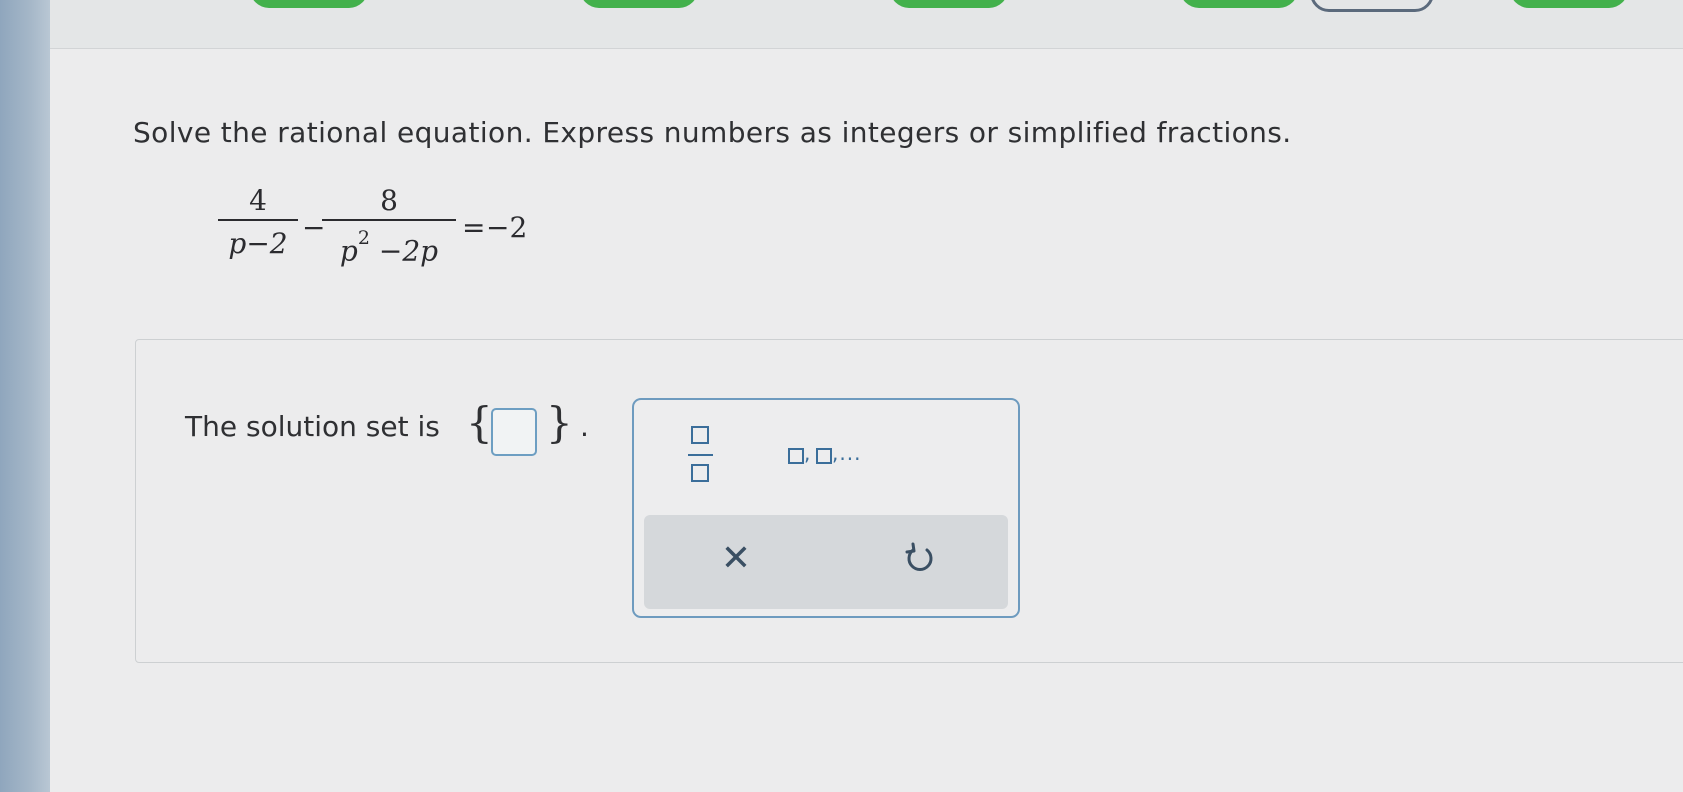 The width and height of the screenshot is (1683, 792). I want to click on term2-denominator-exponent: 2, so click(363, 238).